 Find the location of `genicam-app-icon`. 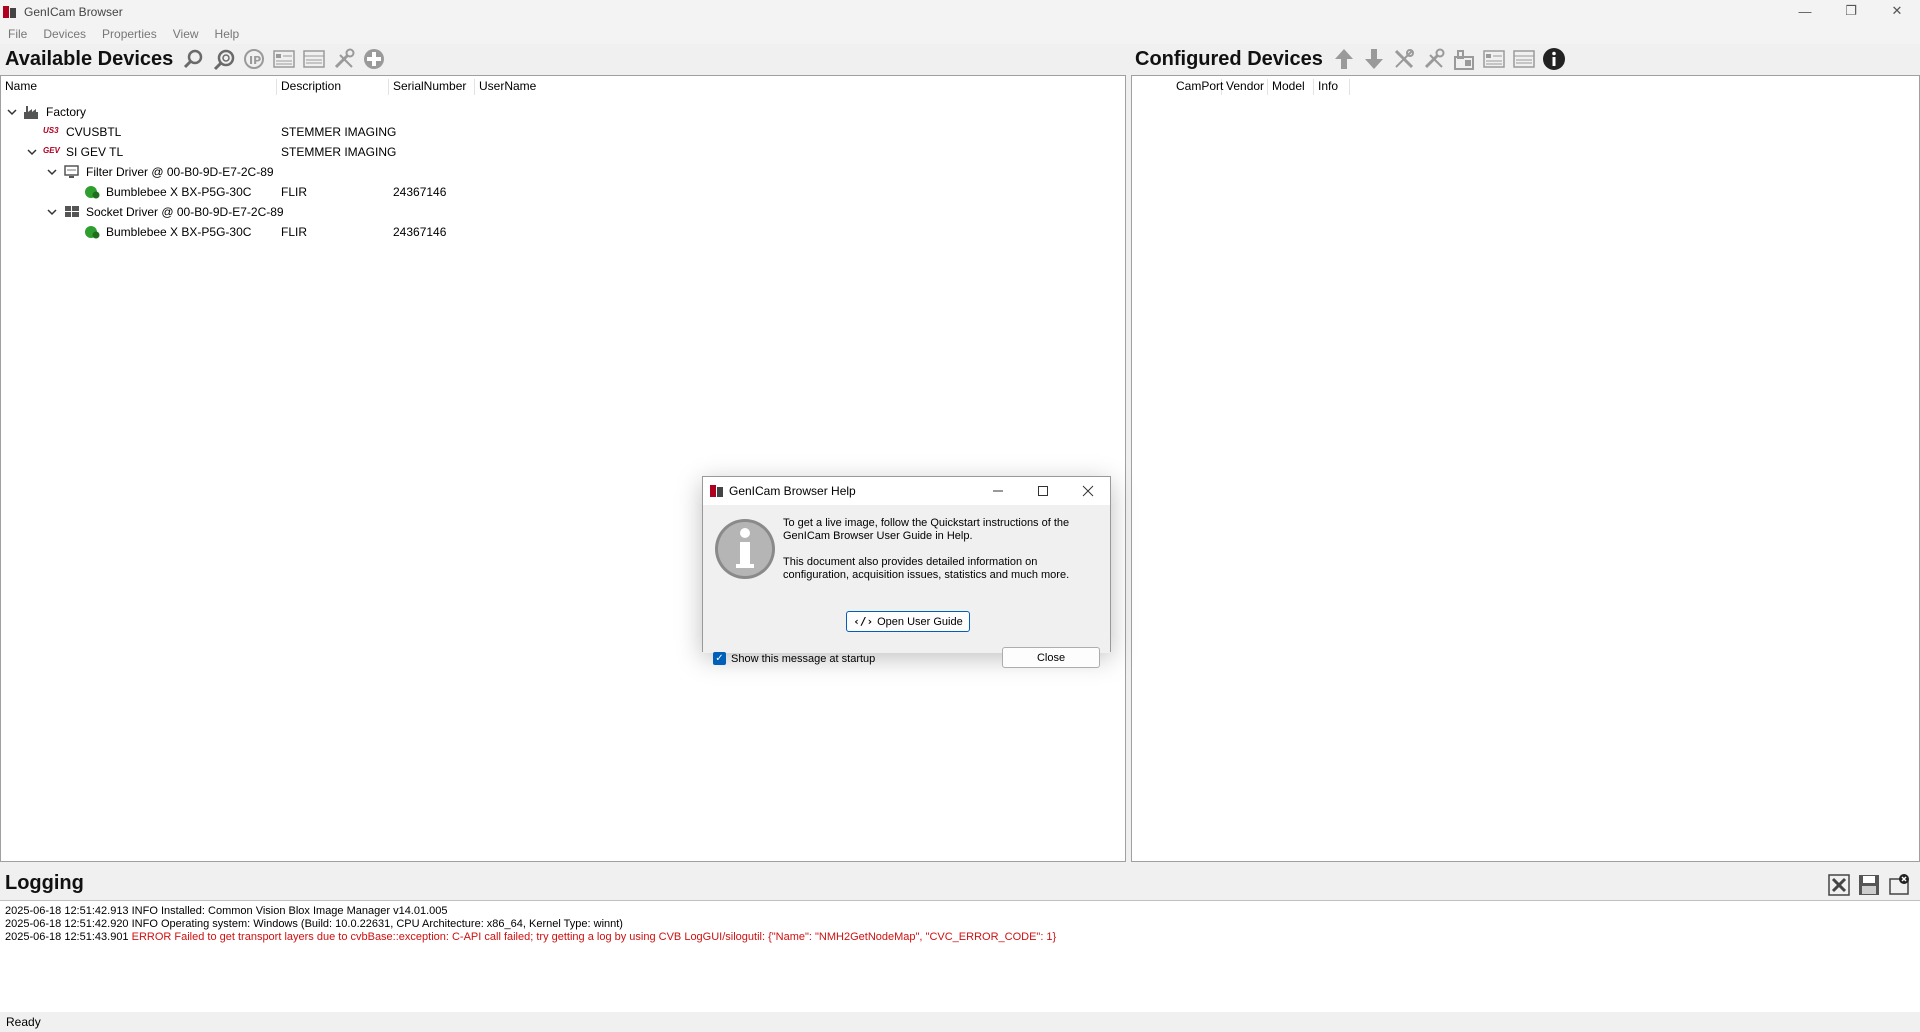

genicam-app-icon is located at coordinates (716, 491).